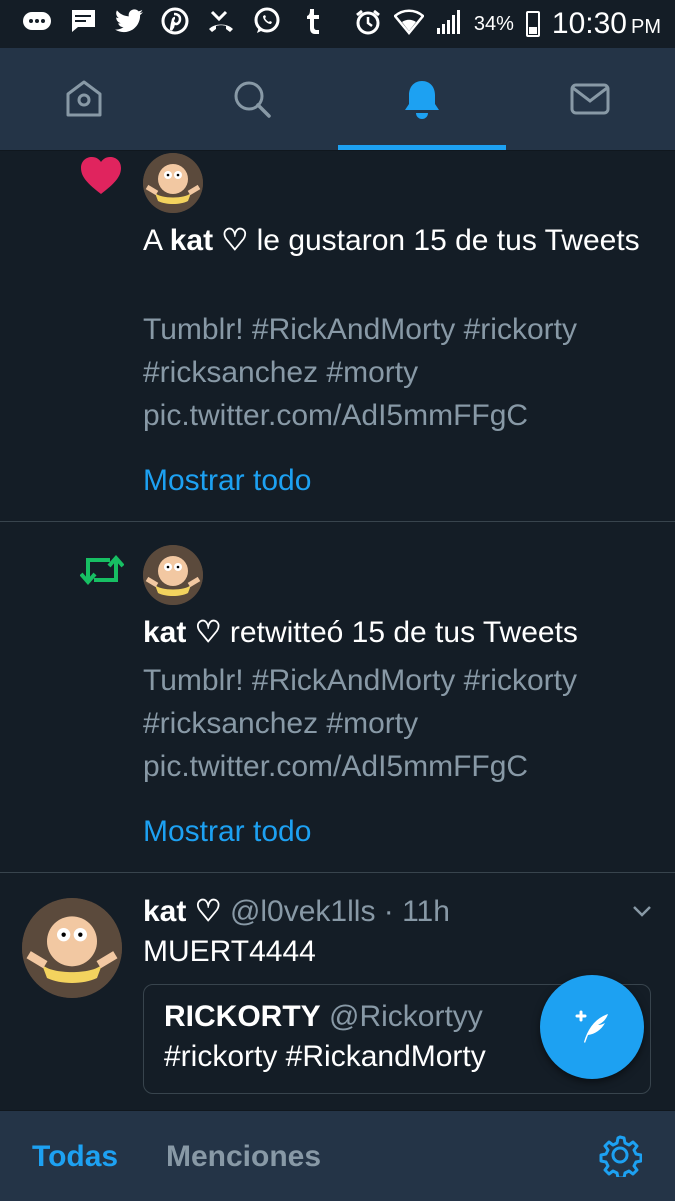 The image size is (675, 1201). I want to click on tumblr-icon, so click(313, 24).